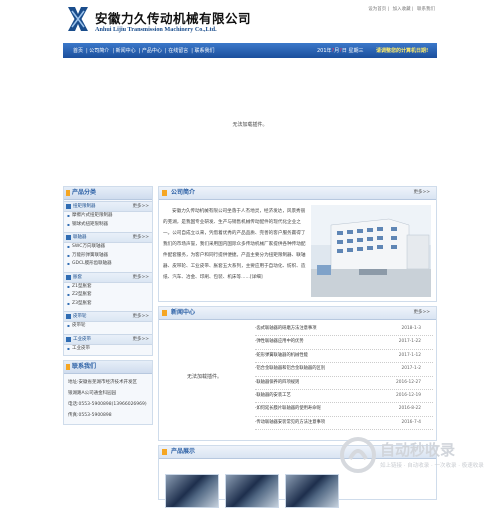 The width and height of the screenshot is (500, 508). I want to click on contact-line: 电话:0553-5900898(13966026969), so click(107, 404).